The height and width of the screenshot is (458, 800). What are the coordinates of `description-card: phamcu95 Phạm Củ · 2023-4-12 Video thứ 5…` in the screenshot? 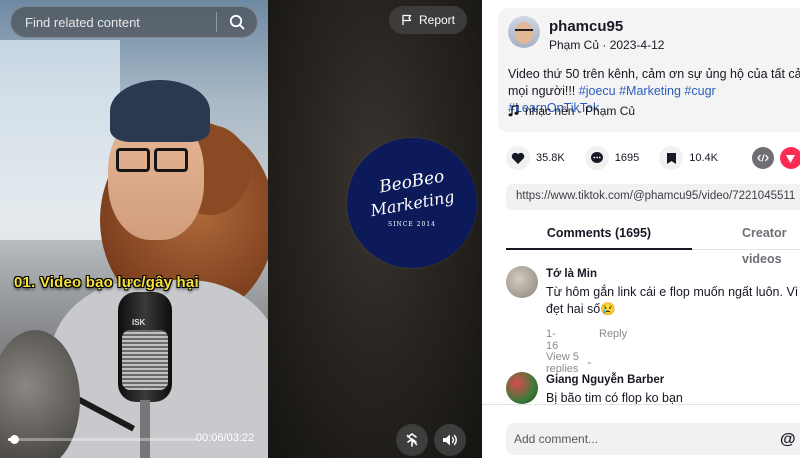 It's located at (649, 70).